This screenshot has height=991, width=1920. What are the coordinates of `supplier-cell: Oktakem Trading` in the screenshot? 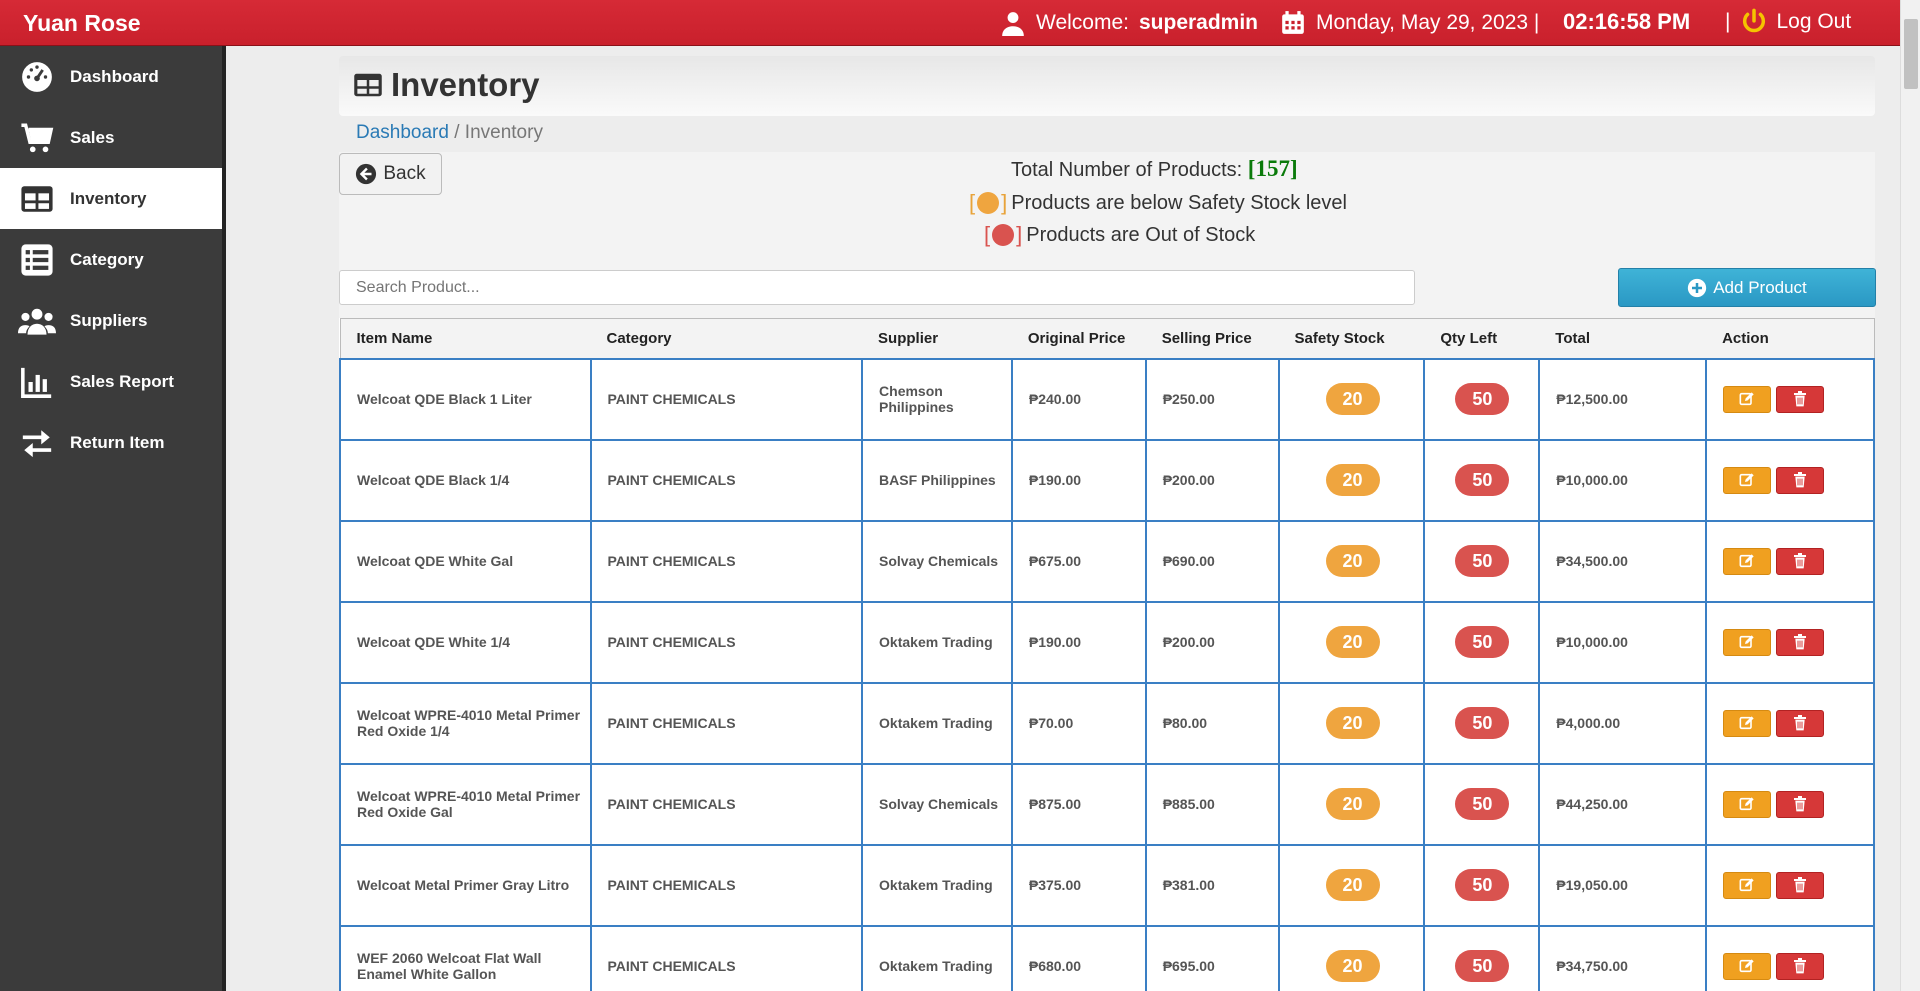 It's located at (937, 642).